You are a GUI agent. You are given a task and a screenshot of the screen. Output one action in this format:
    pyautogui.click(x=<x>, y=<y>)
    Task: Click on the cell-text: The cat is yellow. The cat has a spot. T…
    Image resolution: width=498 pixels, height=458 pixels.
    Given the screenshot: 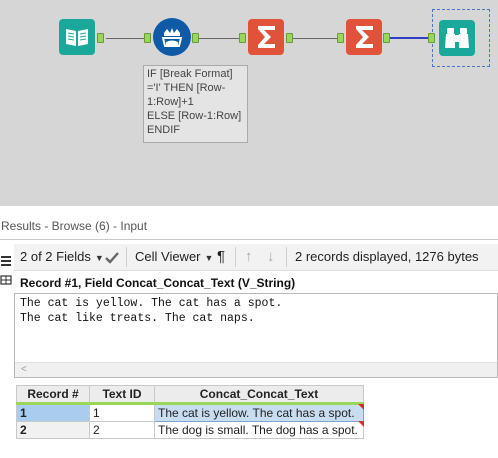 What is the action you would take?
    pyautogui.click(x=151, y=311)
    